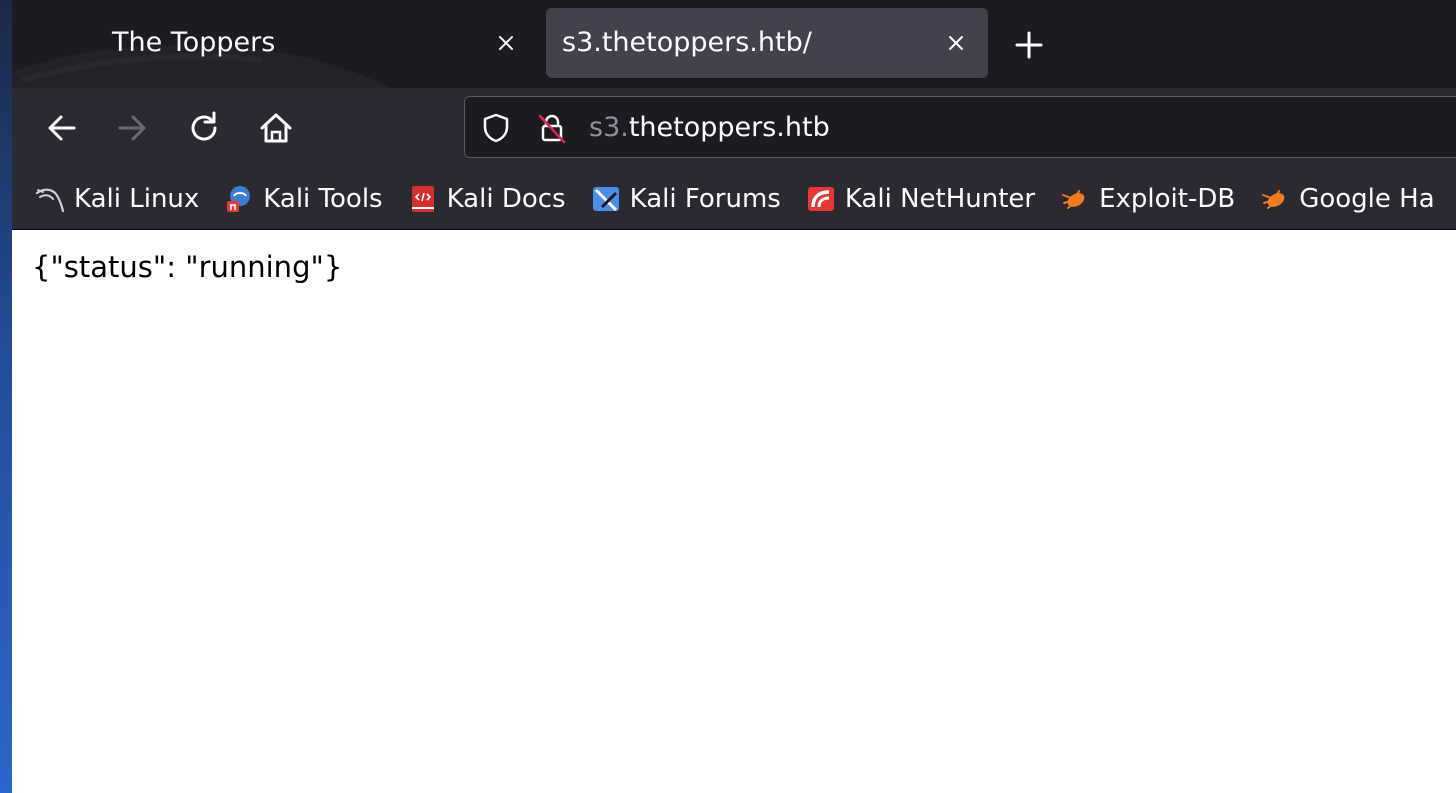 Image resolution: width=1456 pixels, height=793 pixels. Describe the element at coordinates (289, 43) in the screenshot. I see `tab-the-toppers: The Toppers` at that location.